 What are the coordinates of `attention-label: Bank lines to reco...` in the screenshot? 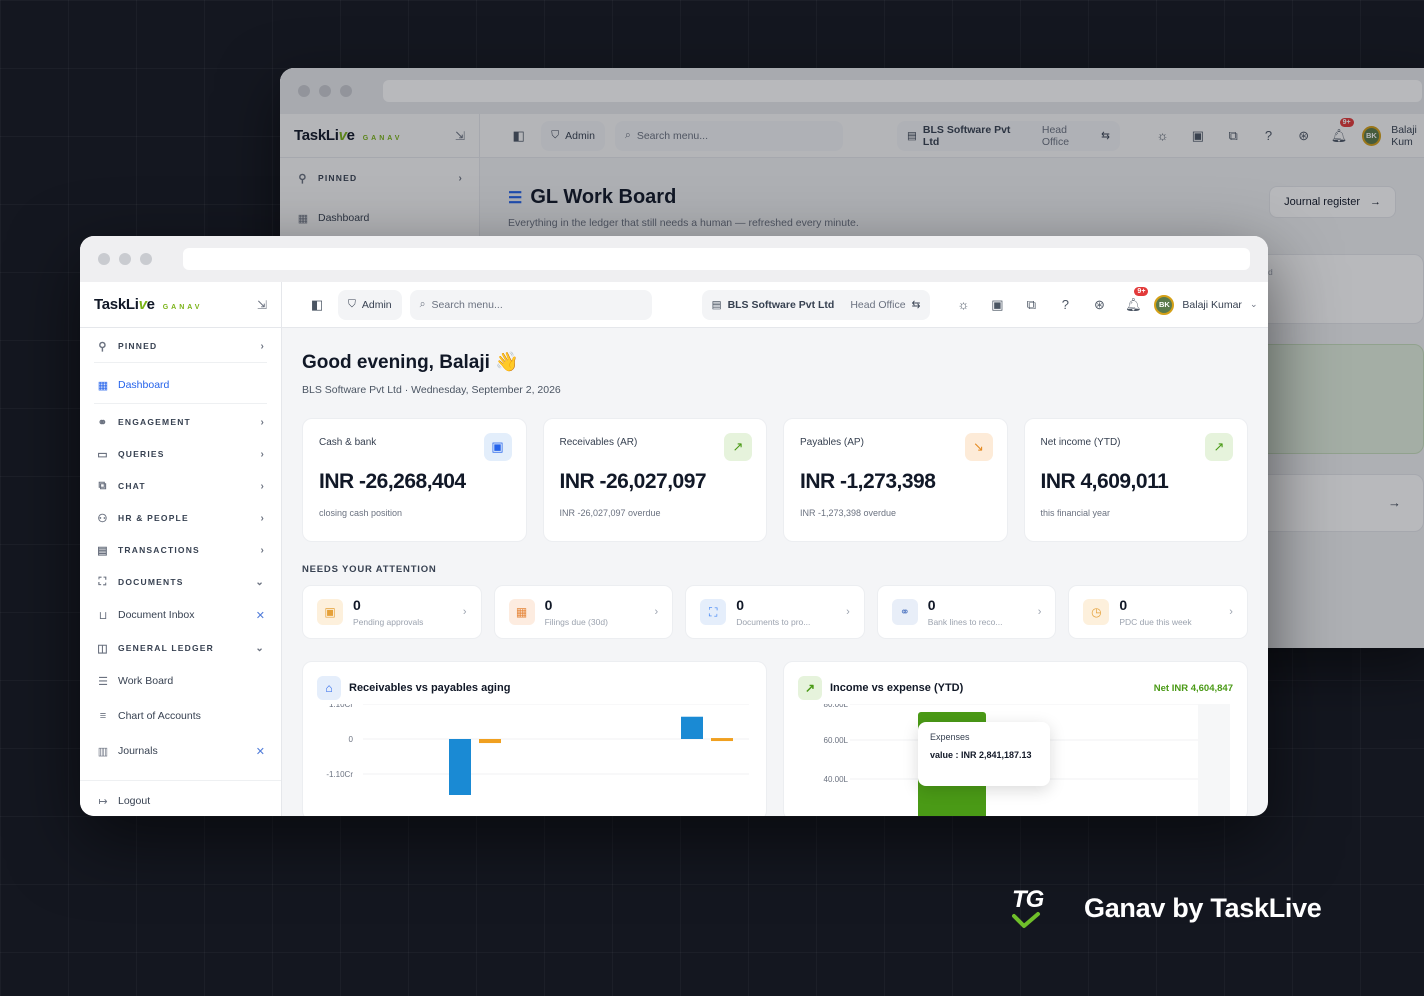 It's located at (965, 622).